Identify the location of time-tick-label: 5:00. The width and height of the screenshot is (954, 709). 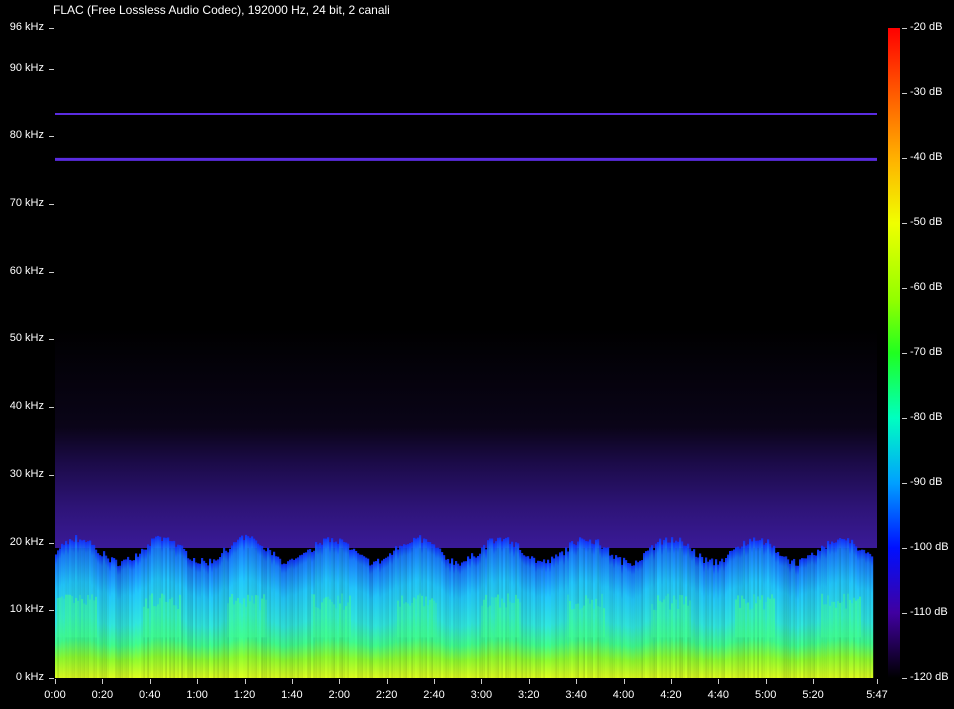
(765, 695).